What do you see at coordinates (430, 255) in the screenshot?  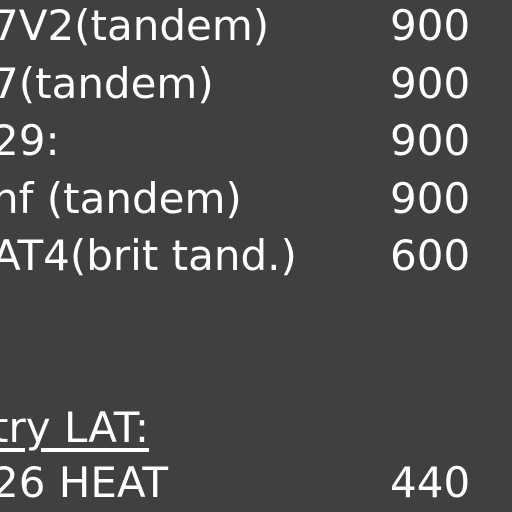 I see `row-value: 600` at bounding box center [430, 255].